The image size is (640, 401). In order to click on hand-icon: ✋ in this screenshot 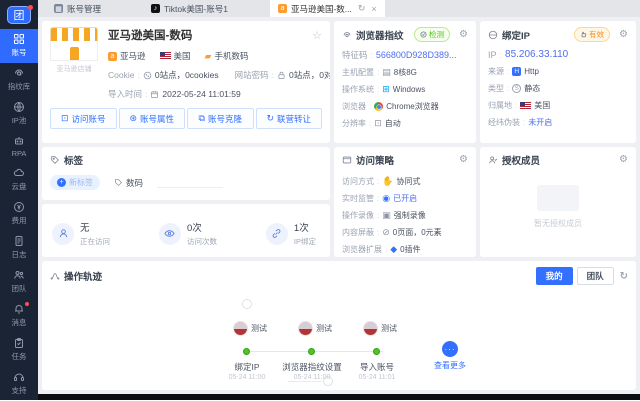, I will do `click(388, 181)`.